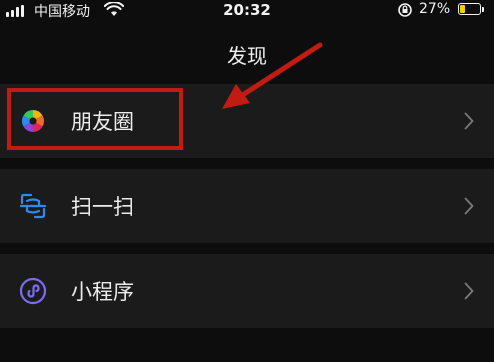 Image resolution: width=494 pixels, height=362 pixels. What do you see at coordinates (435, 9) in the screenshot?
I see `battery-percent: 27%` at bounding box center [435, 9].